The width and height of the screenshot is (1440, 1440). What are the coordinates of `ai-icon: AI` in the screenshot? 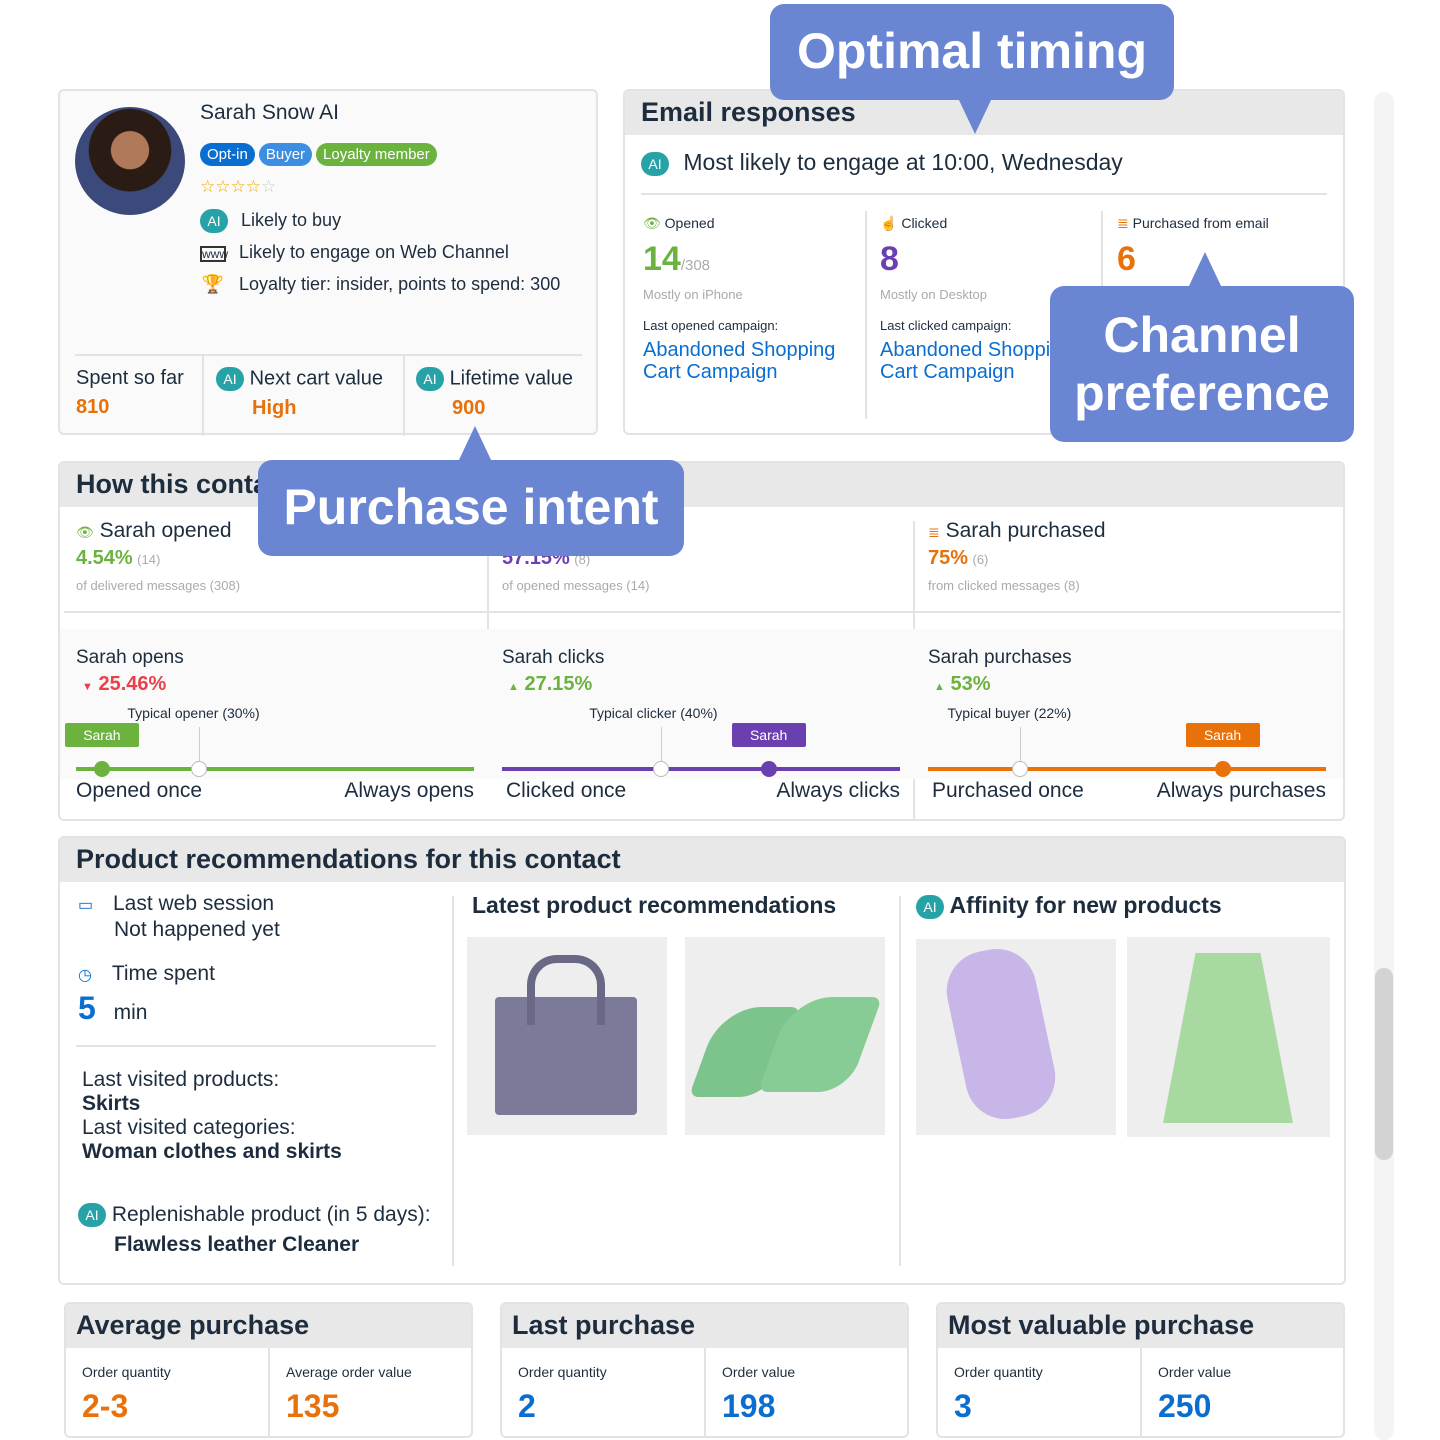 It's located at (214, 221).